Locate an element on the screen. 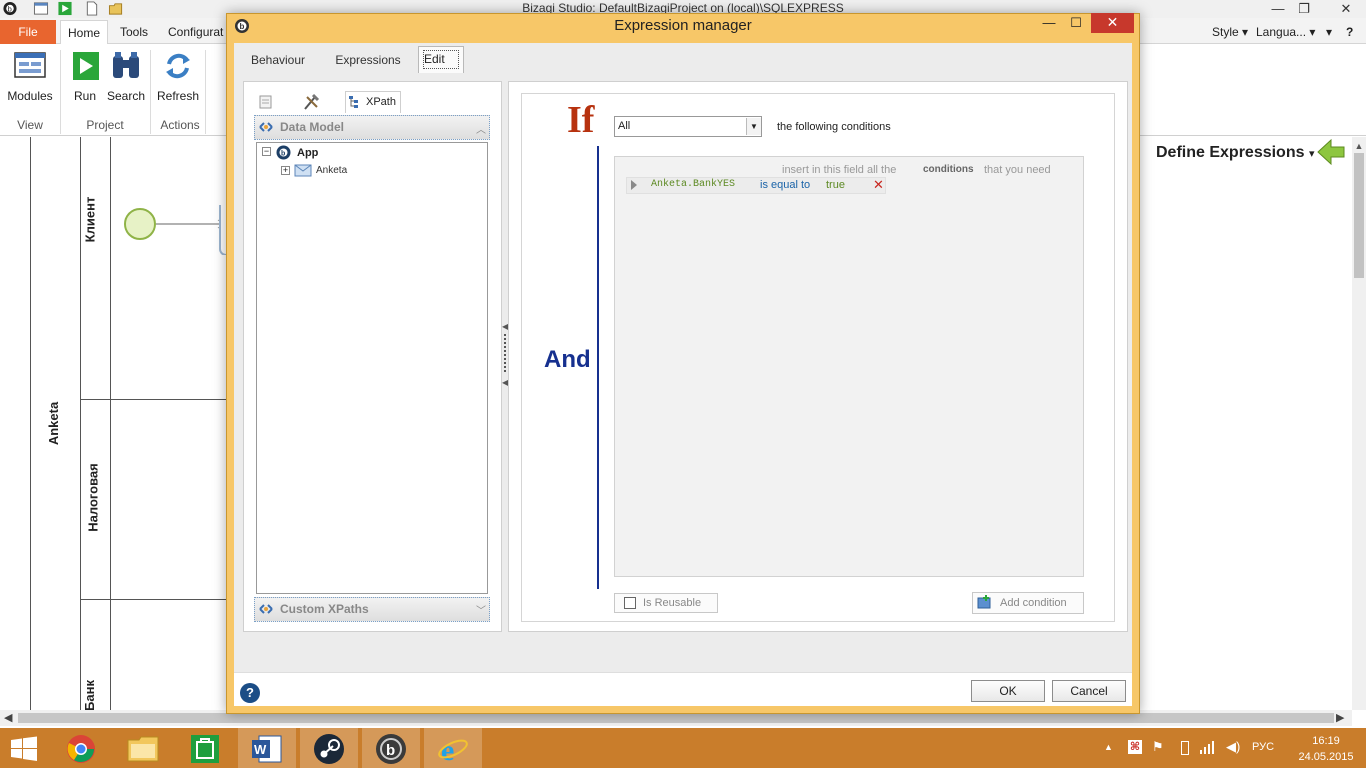 Image resolution: width=1366 pixels, height=768 pixels. taskbar-explorer is located at coordinates (143, 748).